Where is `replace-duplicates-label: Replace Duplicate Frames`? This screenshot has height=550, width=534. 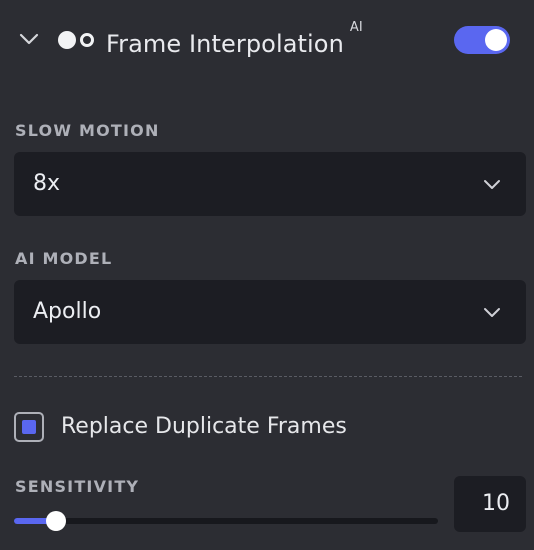 replace-duplicates-label: Replace Duplicate Frames is located at coordinates (204, 427).